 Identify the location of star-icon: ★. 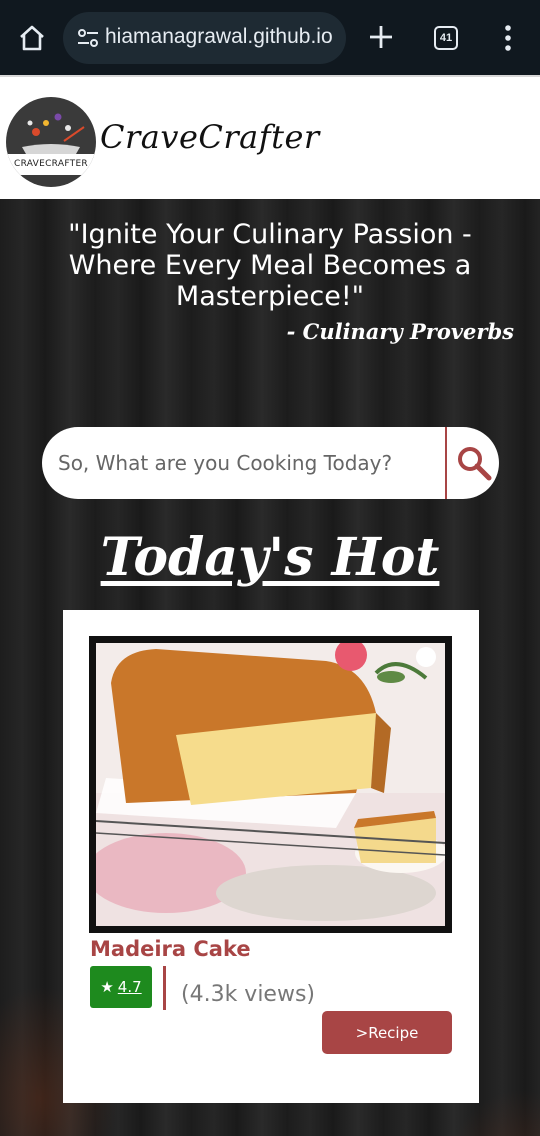
(107, 987).